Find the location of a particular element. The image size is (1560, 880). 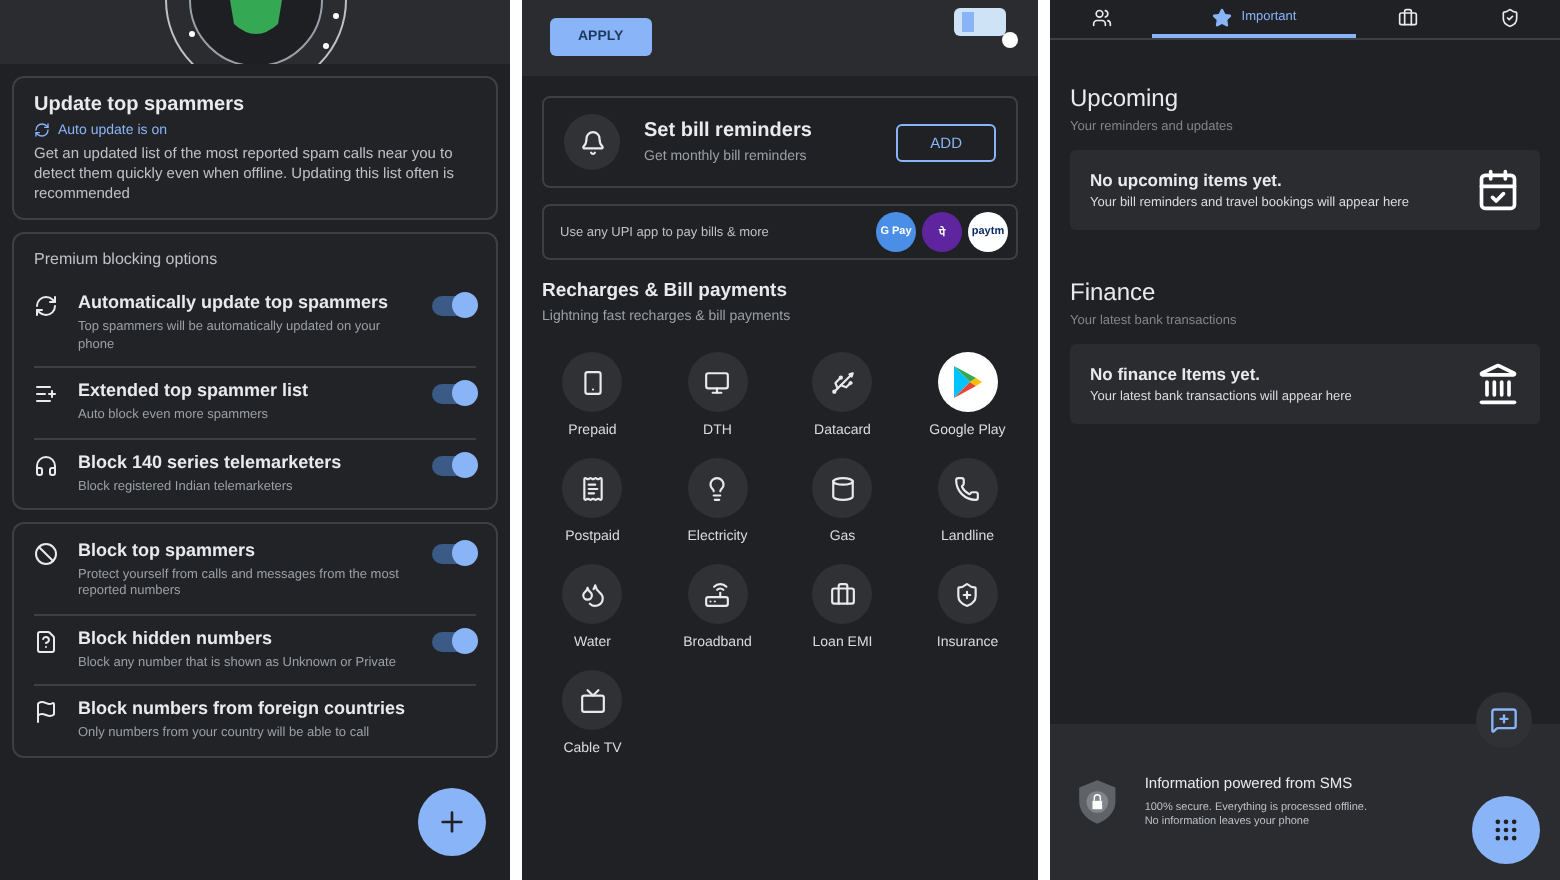

card-title: Update top spammers is located at coordinates (140, 105).